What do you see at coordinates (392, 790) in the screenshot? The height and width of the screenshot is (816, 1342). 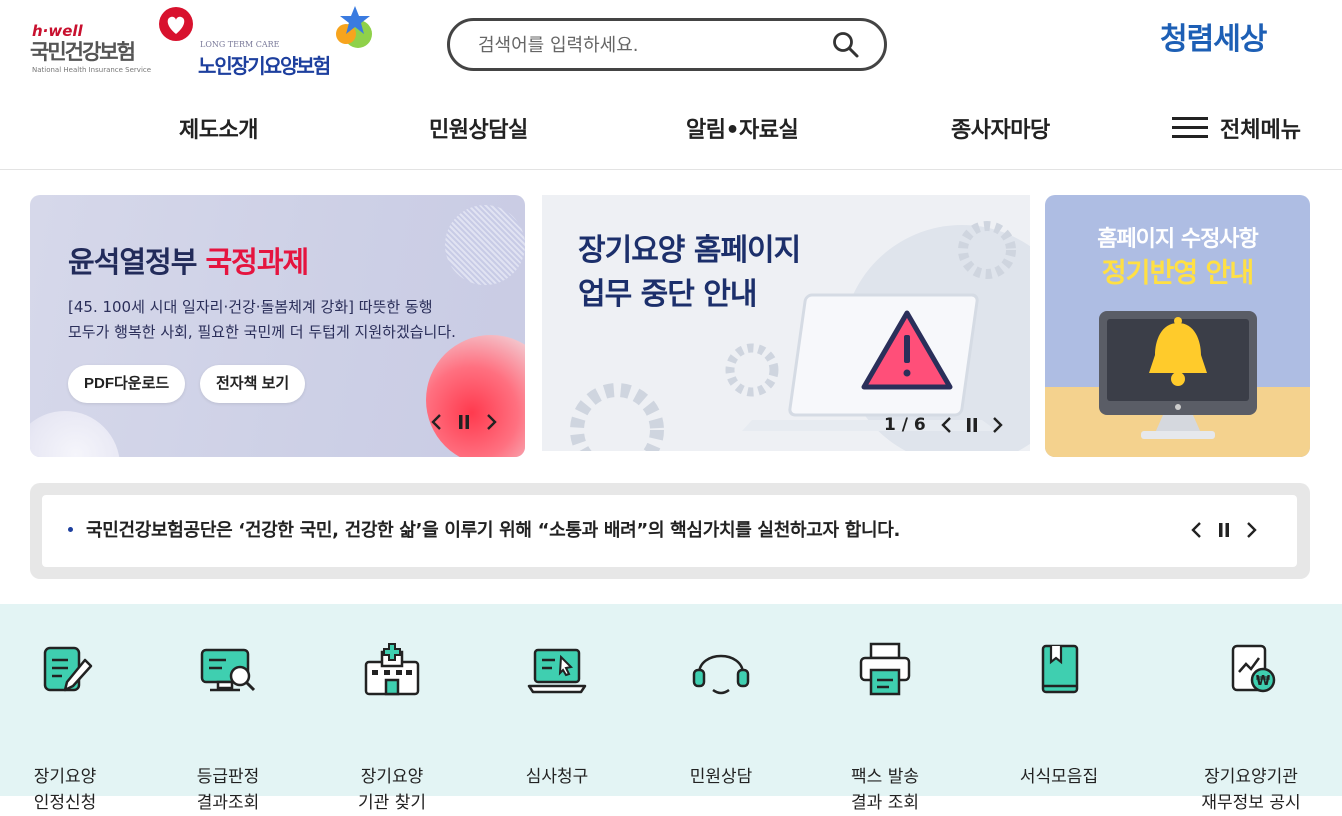 I see `quick-item-label: 장기요양 기관 찾기` at bounding box center [392, 790].